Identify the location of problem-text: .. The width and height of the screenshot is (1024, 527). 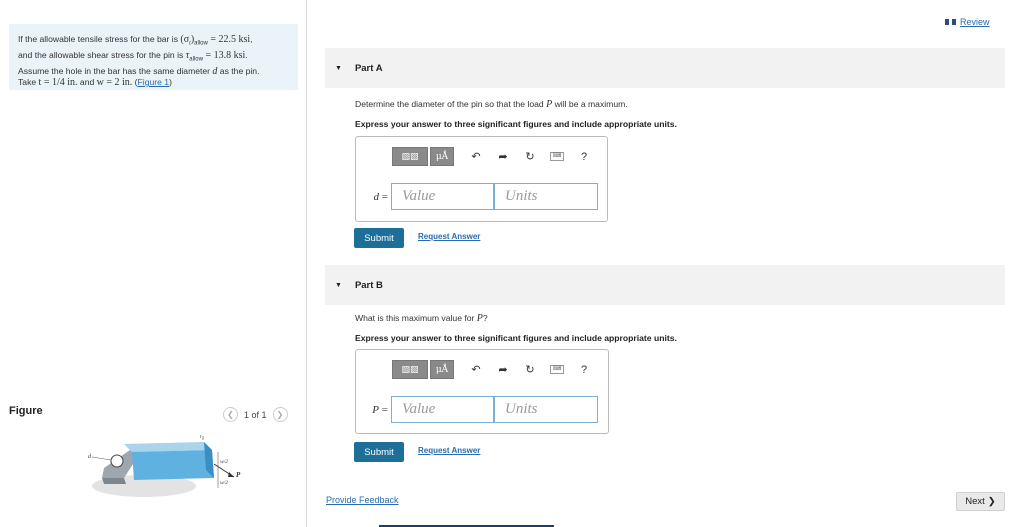
(246, 54).